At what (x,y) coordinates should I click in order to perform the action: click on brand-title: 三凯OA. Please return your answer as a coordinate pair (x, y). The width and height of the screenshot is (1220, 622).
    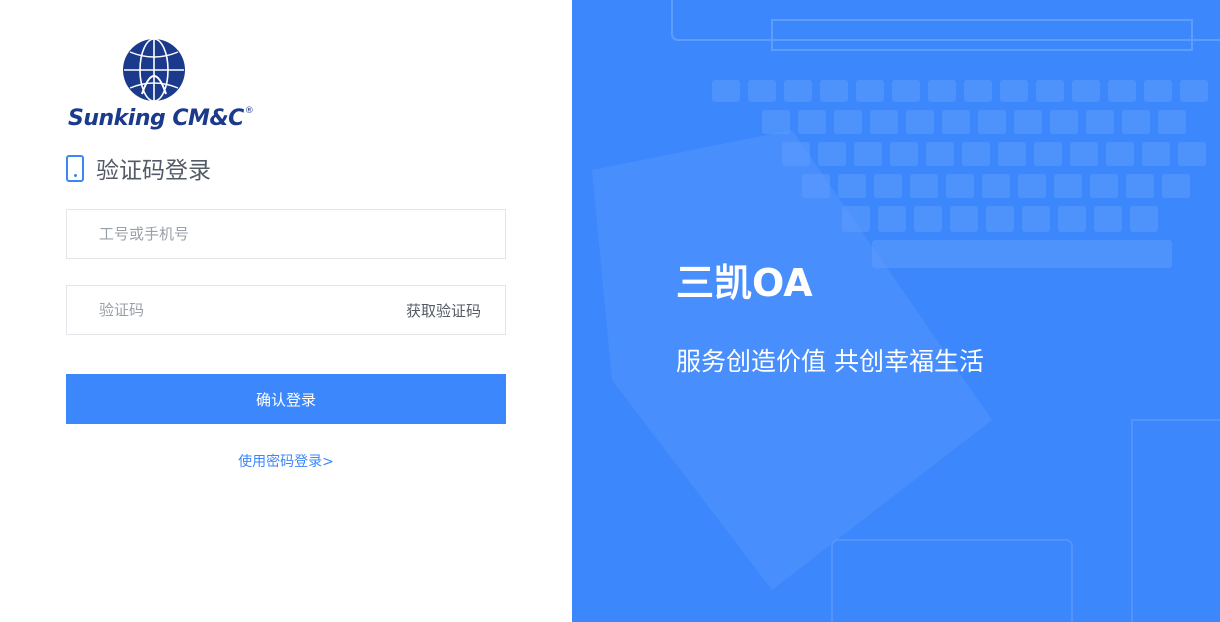
    Looking at the image, I should click on (744, 283).